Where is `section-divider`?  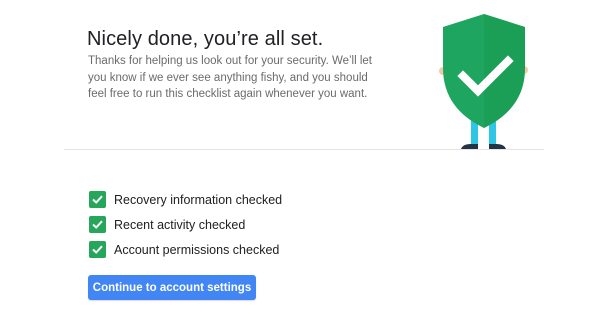
section-divider is located at coordinates (304, 149).